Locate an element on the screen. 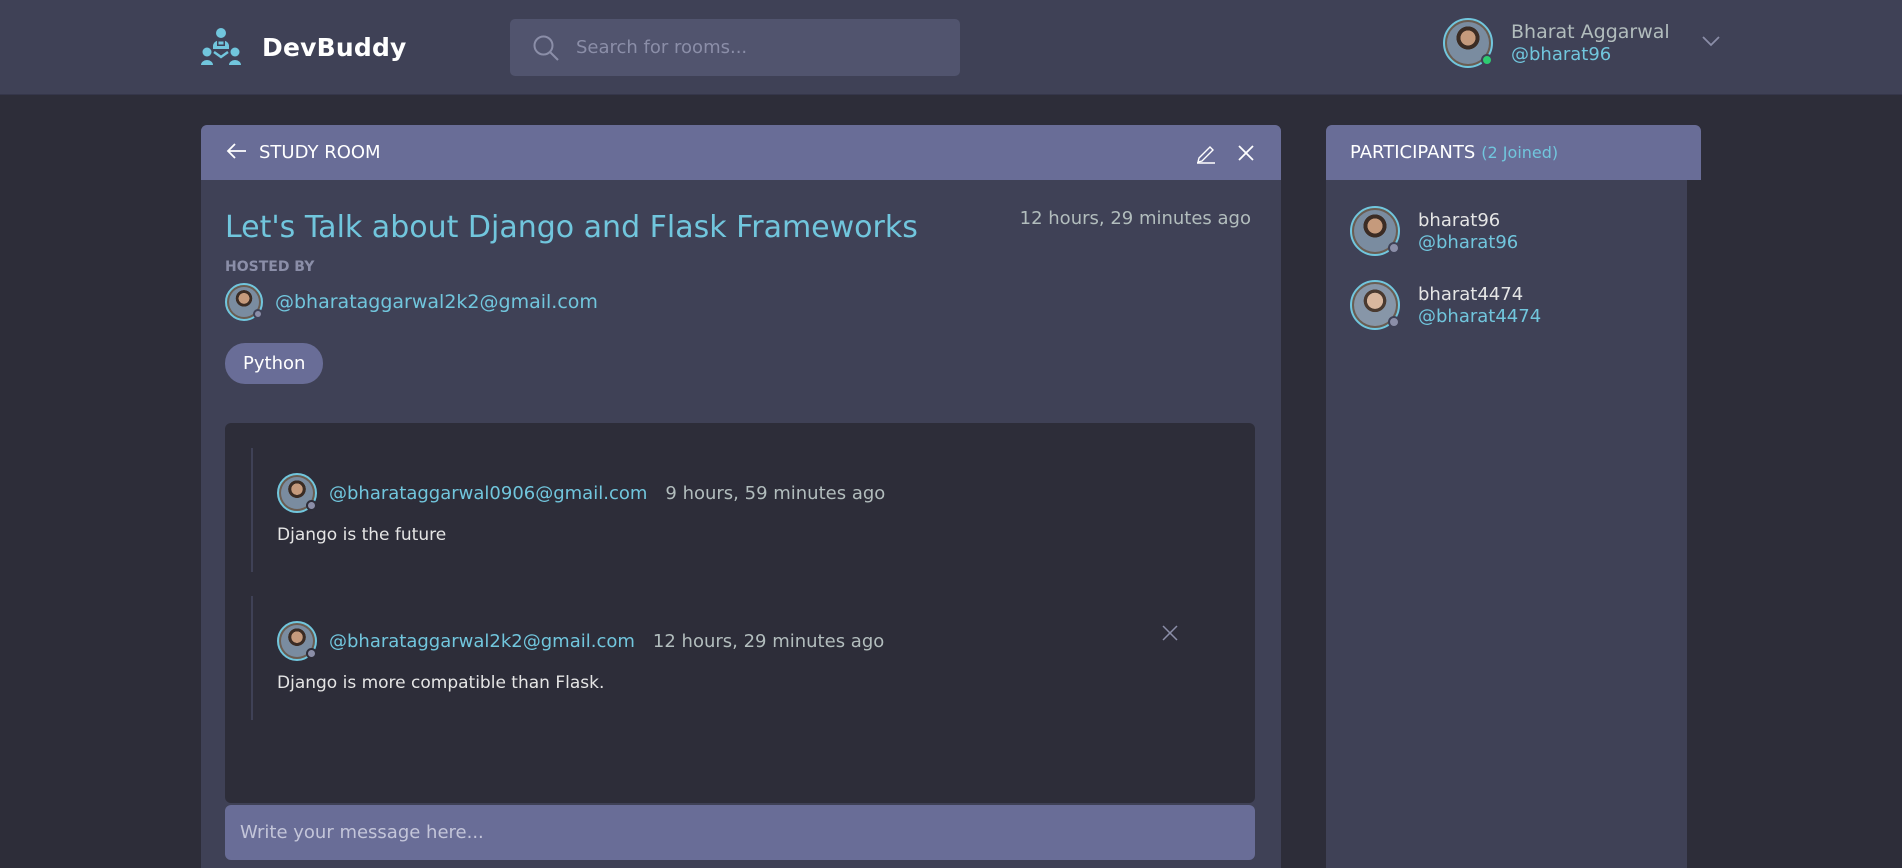 This screenshot has width=1902, height=868. room-section-label: STUDY ROOM is located at coordinates (320, 152).